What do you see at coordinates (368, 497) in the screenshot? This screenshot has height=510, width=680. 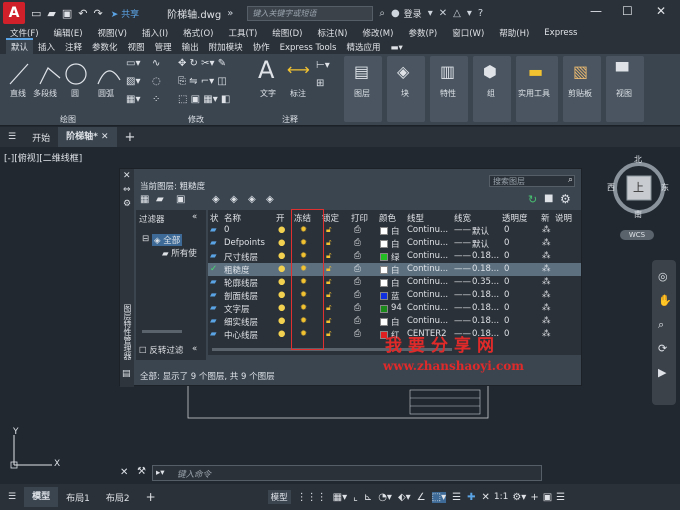 I see `ortho-icon: ⊾` at bounding box center [368, 497].